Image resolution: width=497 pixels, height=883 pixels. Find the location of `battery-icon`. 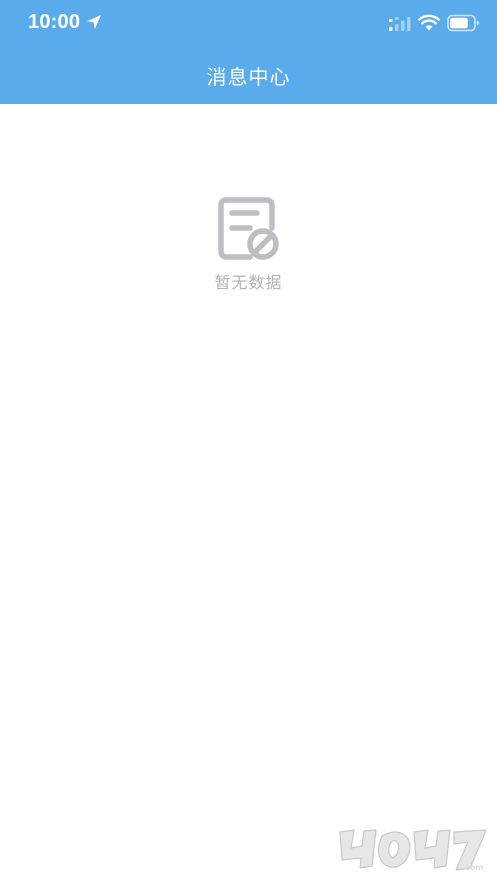

battery-icon is located at coordinates (463, 23).